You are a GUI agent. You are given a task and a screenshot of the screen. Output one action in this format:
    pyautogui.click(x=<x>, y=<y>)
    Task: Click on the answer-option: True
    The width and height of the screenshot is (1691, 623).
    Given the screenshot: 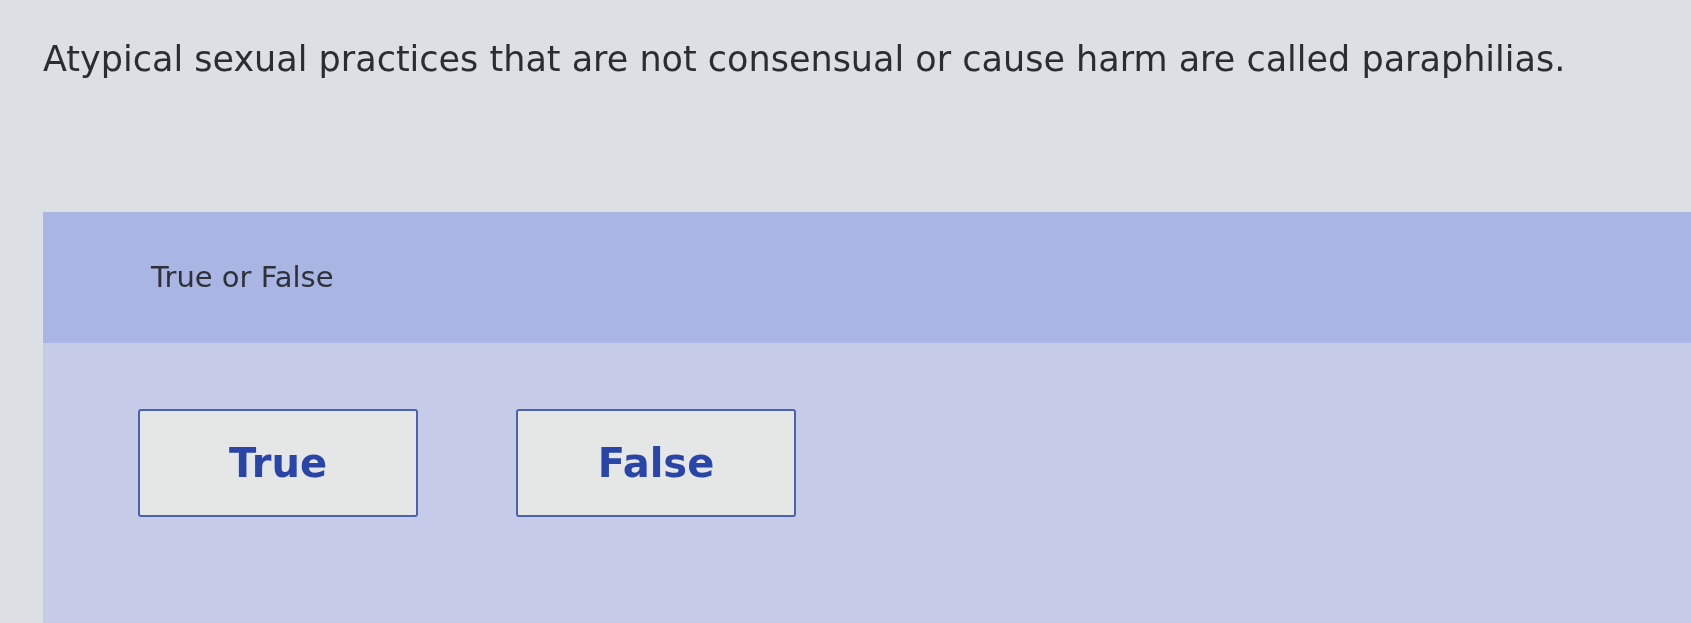 What is the action you would take?
    pyautogui.click(x=278, y=463)
    